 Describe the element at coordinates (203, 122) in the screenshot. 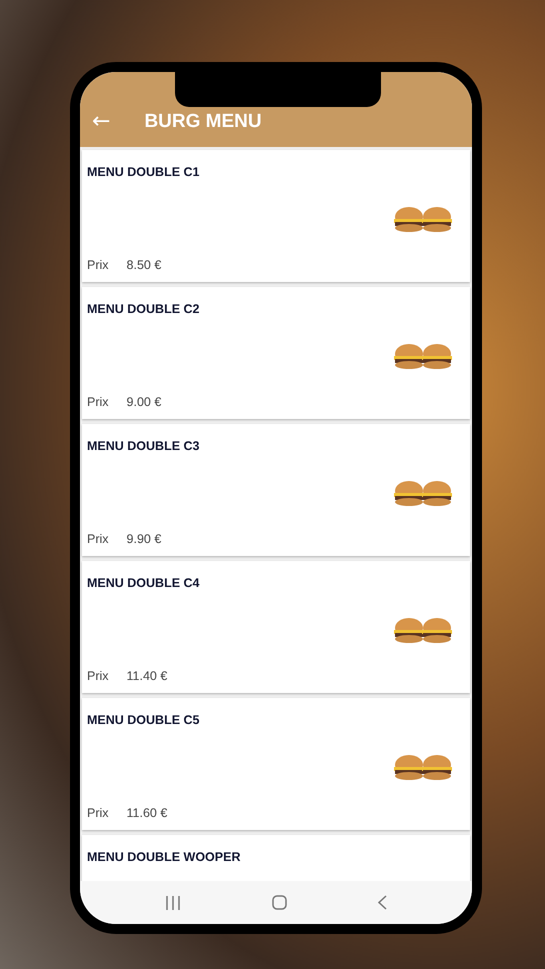

I see `screen-title: BURG MENU` at that location.